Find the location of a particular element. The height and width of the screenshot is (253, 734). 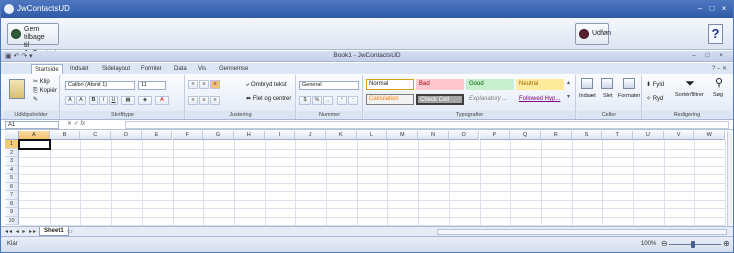

delete-cells-label: Slet is located at coordinates (607, 96).